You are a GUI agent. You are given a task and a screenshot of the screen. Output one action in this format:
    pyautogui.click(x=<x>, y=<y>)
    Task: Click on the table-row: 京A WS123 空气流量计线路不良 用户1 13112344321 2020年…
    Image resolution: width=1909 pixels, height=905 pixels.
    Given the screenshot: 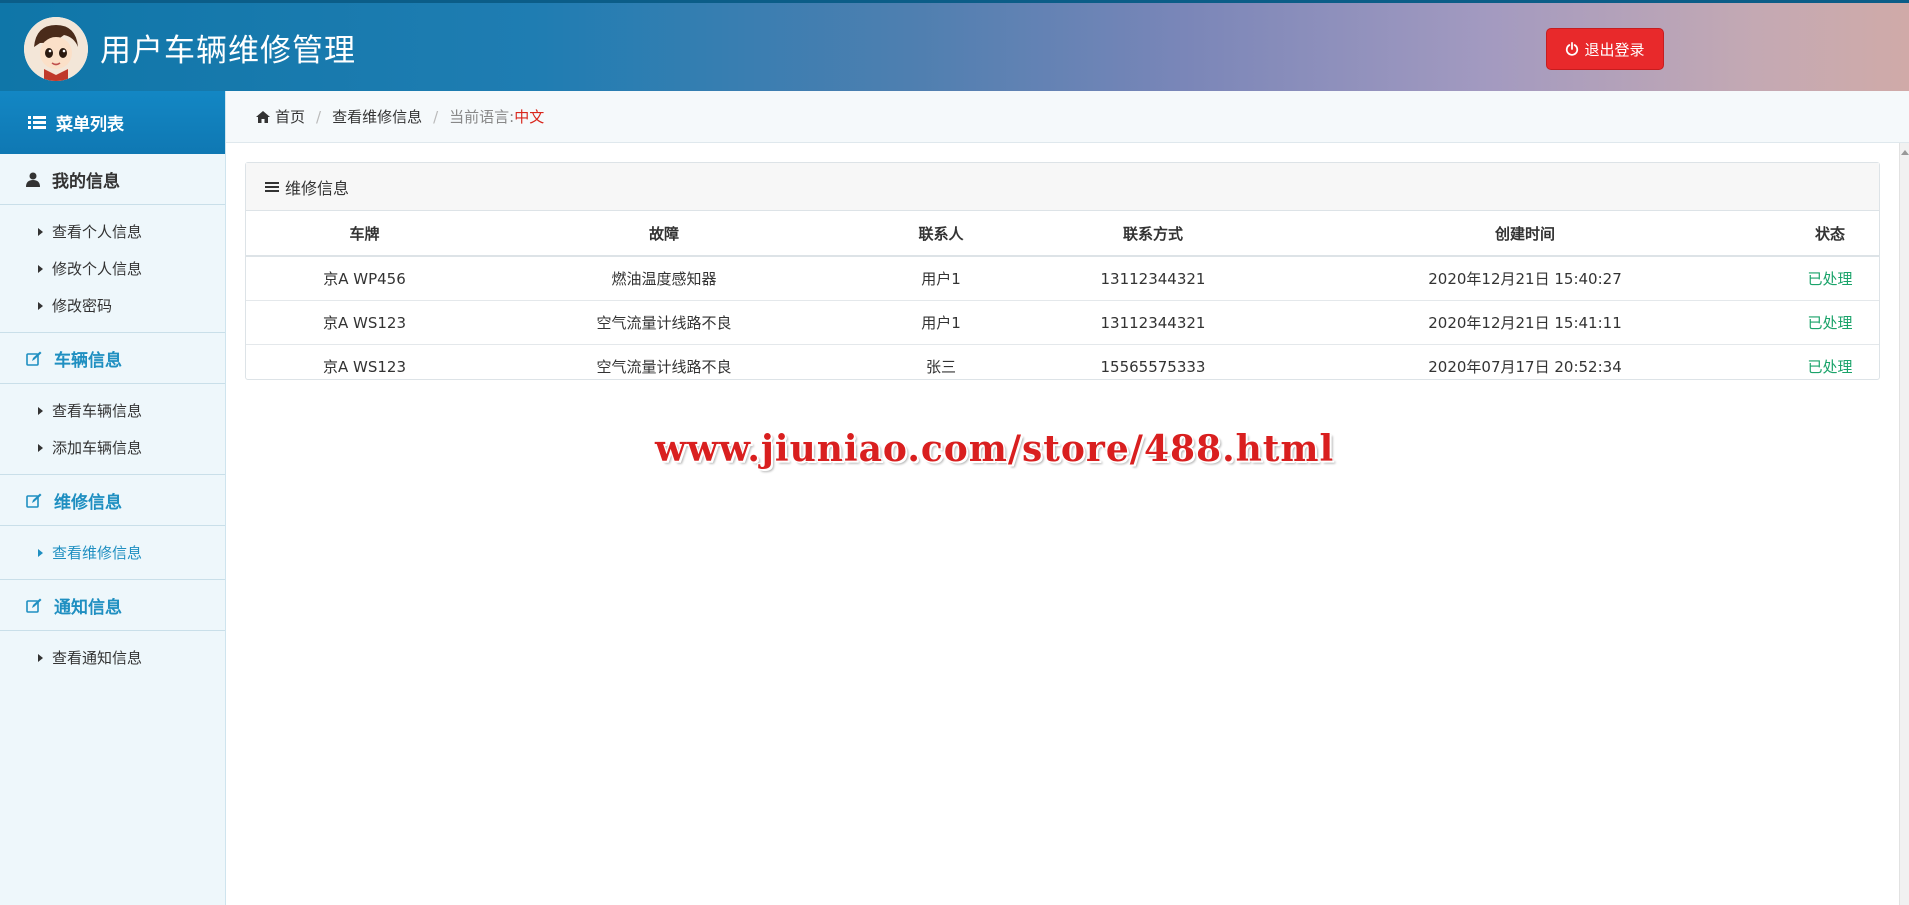 What is the action you would take?
    pyautogui.click(x=1062, y=322)
    